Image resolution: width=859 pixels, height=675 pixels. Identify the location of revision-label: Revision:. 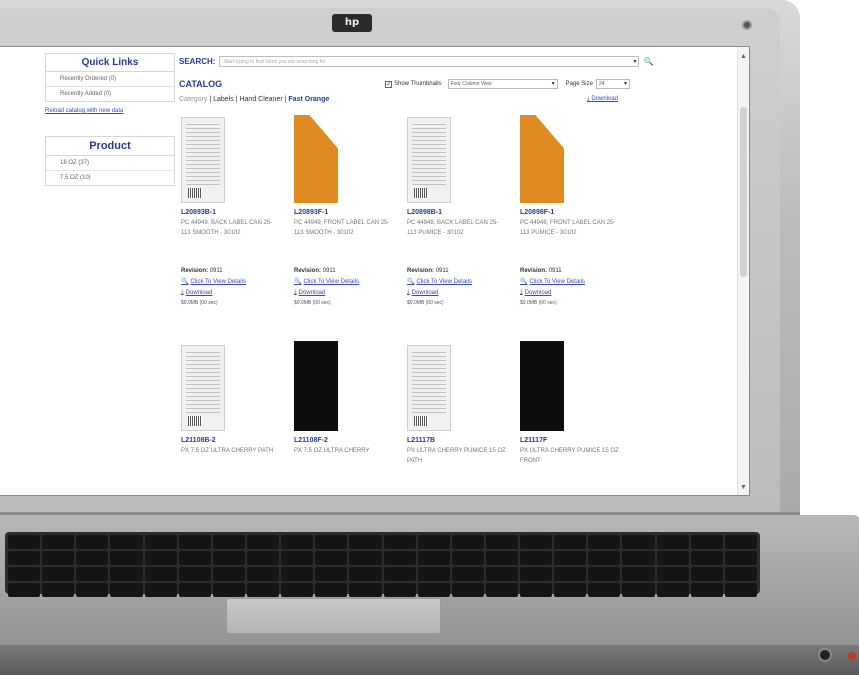
(534, 271).